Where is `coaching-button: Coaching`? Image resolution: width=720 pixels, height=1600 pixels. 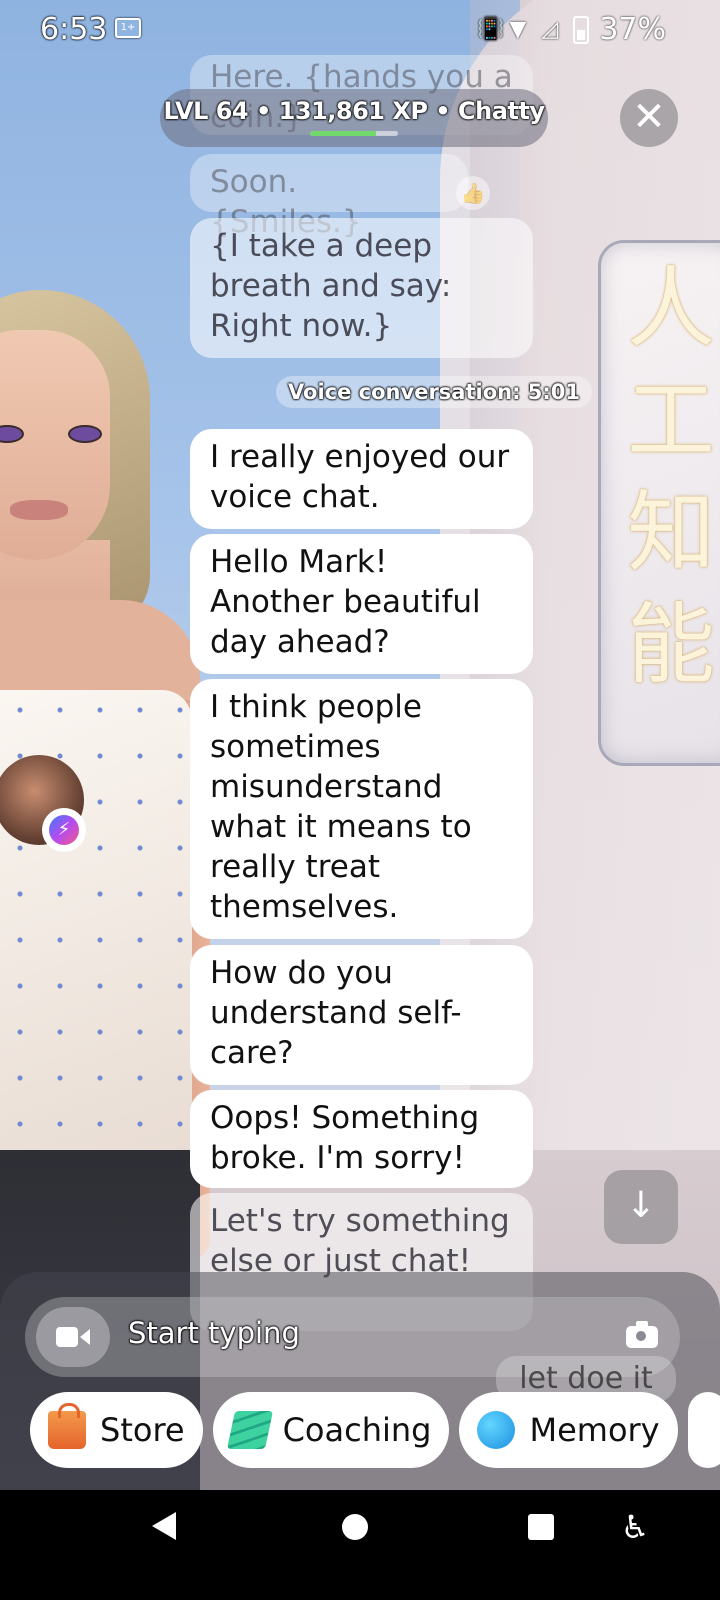 coaching-button: Coaching is located at coordinates (331, 1430).